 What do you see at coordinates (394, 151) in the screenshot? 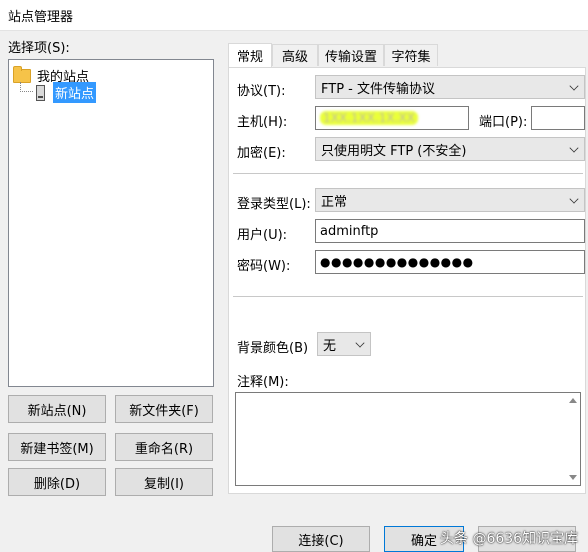
I see `encryption-value: 只使用明文 FTP (不安全)` at bounding box center [394, 151].